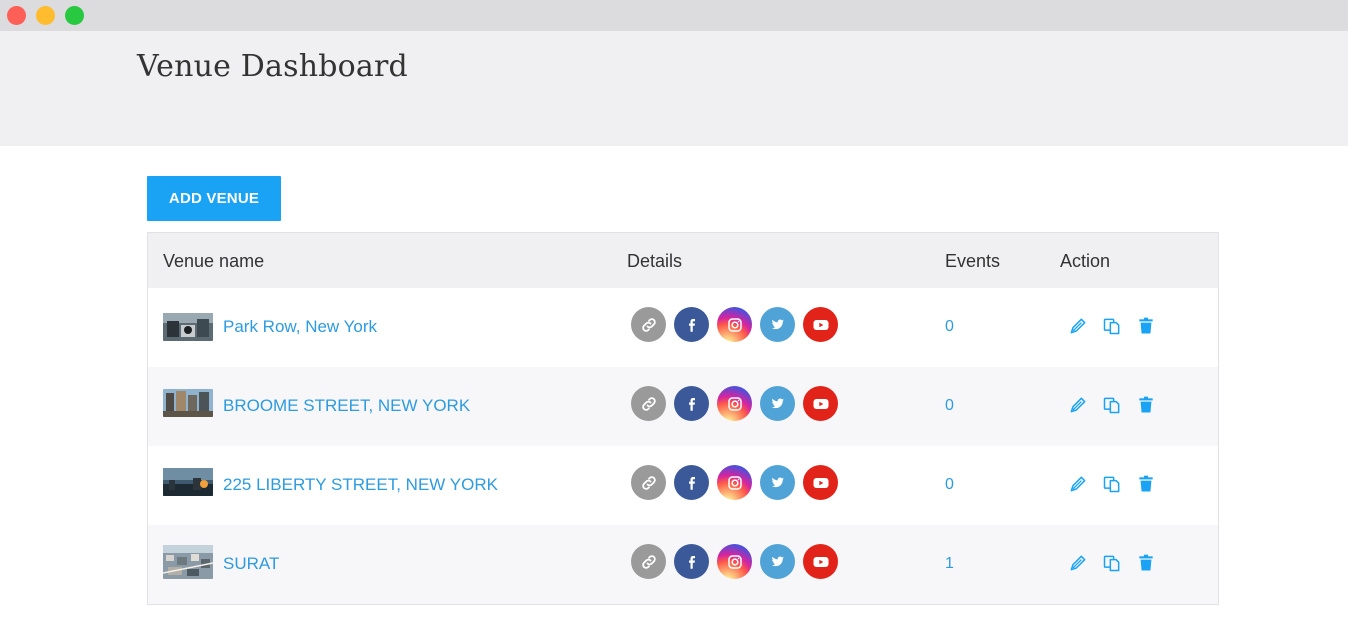 This screenshot has height=635, width=1348. What do you see at coordinates (251, 564) in the screenshot?
I see `venue-name-link: SURAT` at bounding box center [251, 564].